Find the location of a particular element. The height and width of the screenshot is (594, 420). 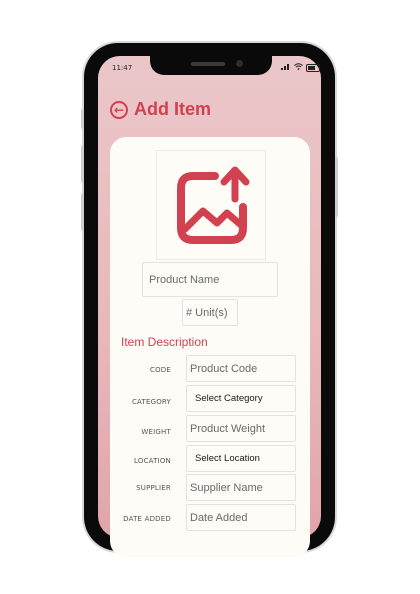

supplier-input: Supplier Name is located at coordinates (241, 487).